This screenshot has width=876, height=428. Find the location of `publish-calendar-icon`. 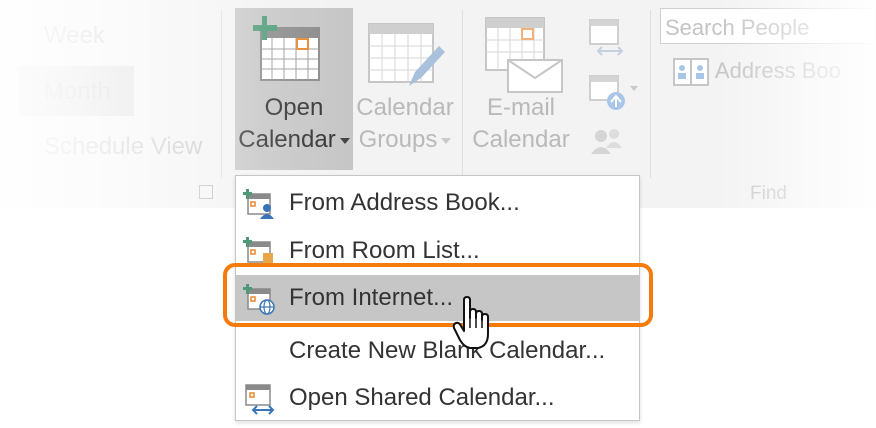

publish-calendar-icon is located at coordinates (613, 92).